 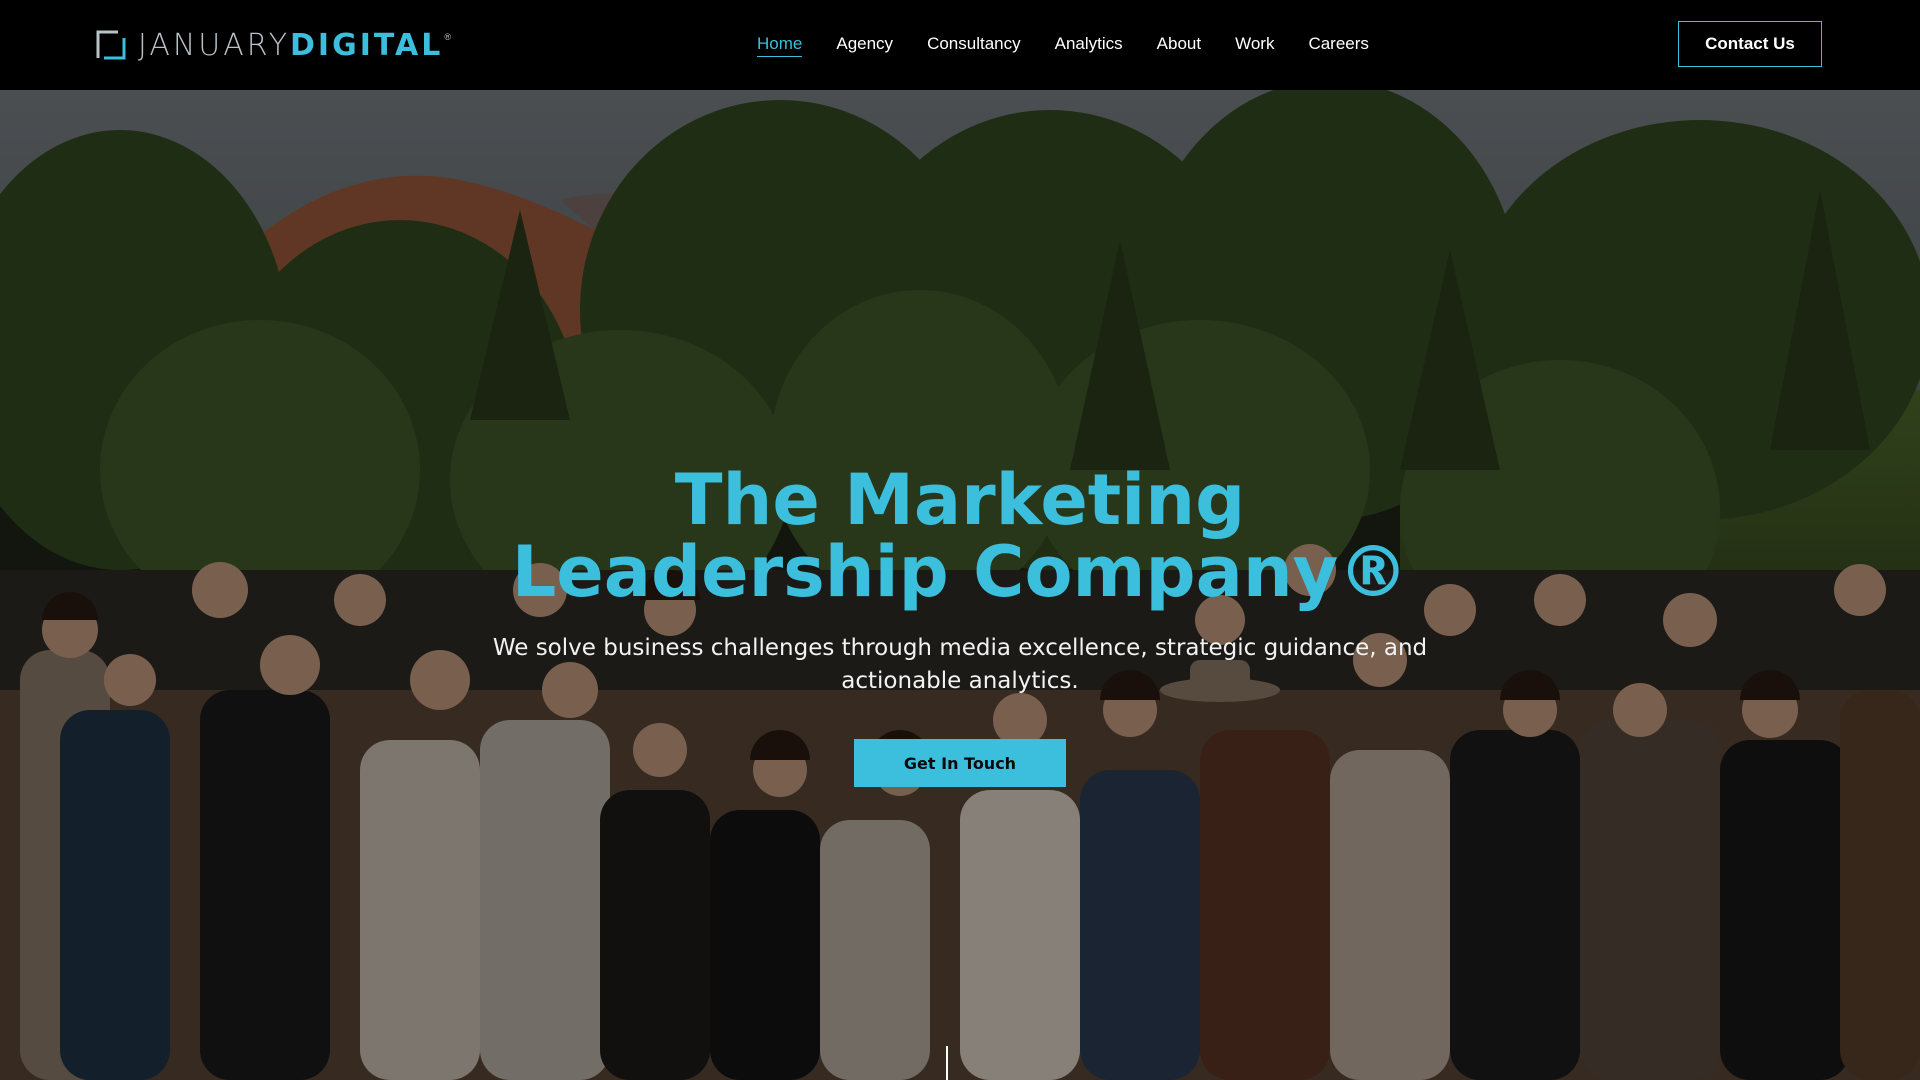 I want to click on scroll-indicator, so click(x=947, y=1063).